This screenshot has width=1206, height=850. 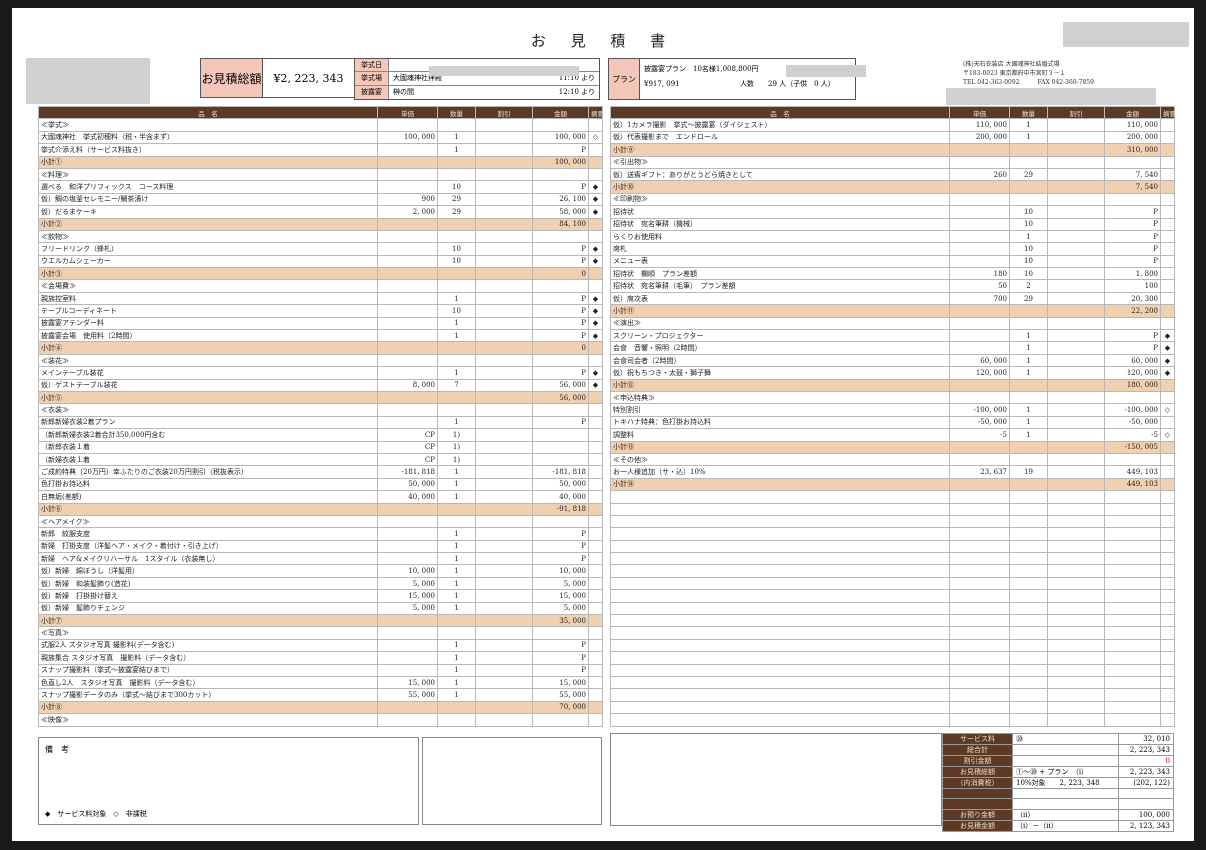 What do you see at coordinates (320, 261) in the screenshot?
I see `table-row: ウエルカムシェーカー 10 P ◆` at bounding box center [320, 261].